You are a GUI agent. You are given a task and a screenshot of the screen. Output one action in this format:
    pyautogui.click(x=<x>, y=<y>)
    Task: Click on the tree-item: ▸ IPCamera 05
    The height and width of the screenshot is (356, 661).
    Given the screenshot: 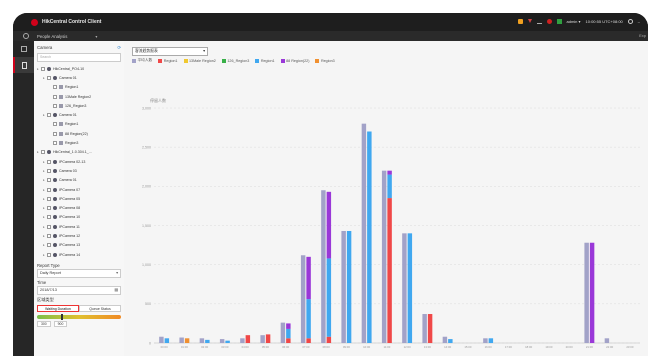 What is the action you would take?
    pyautogui.click(x=79, y=198)
    